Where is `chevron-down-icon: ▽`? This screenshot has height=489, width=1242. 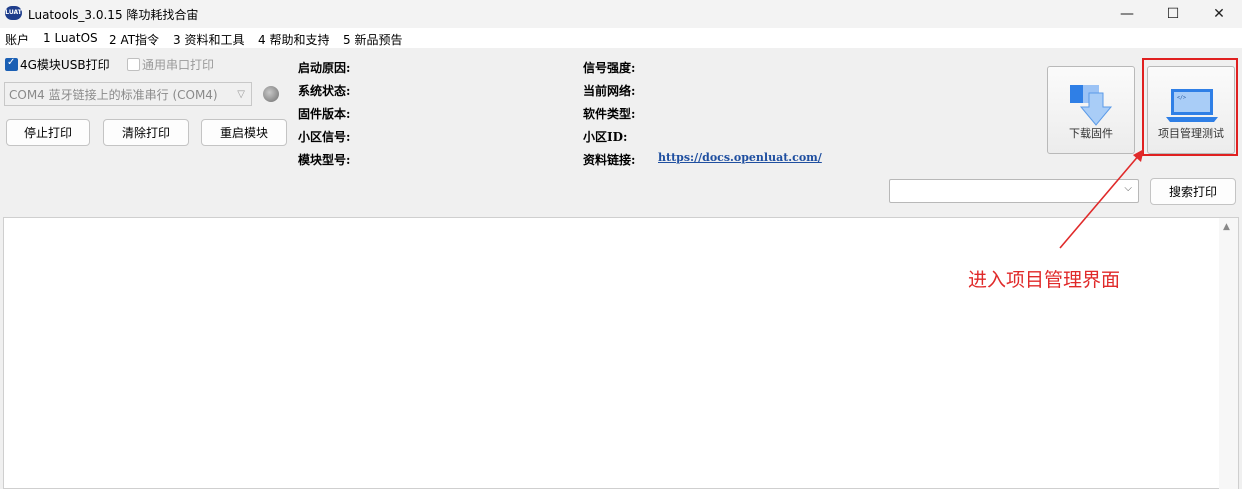 chevron-down-icon: ▽ is located at coordinates (241, 94).